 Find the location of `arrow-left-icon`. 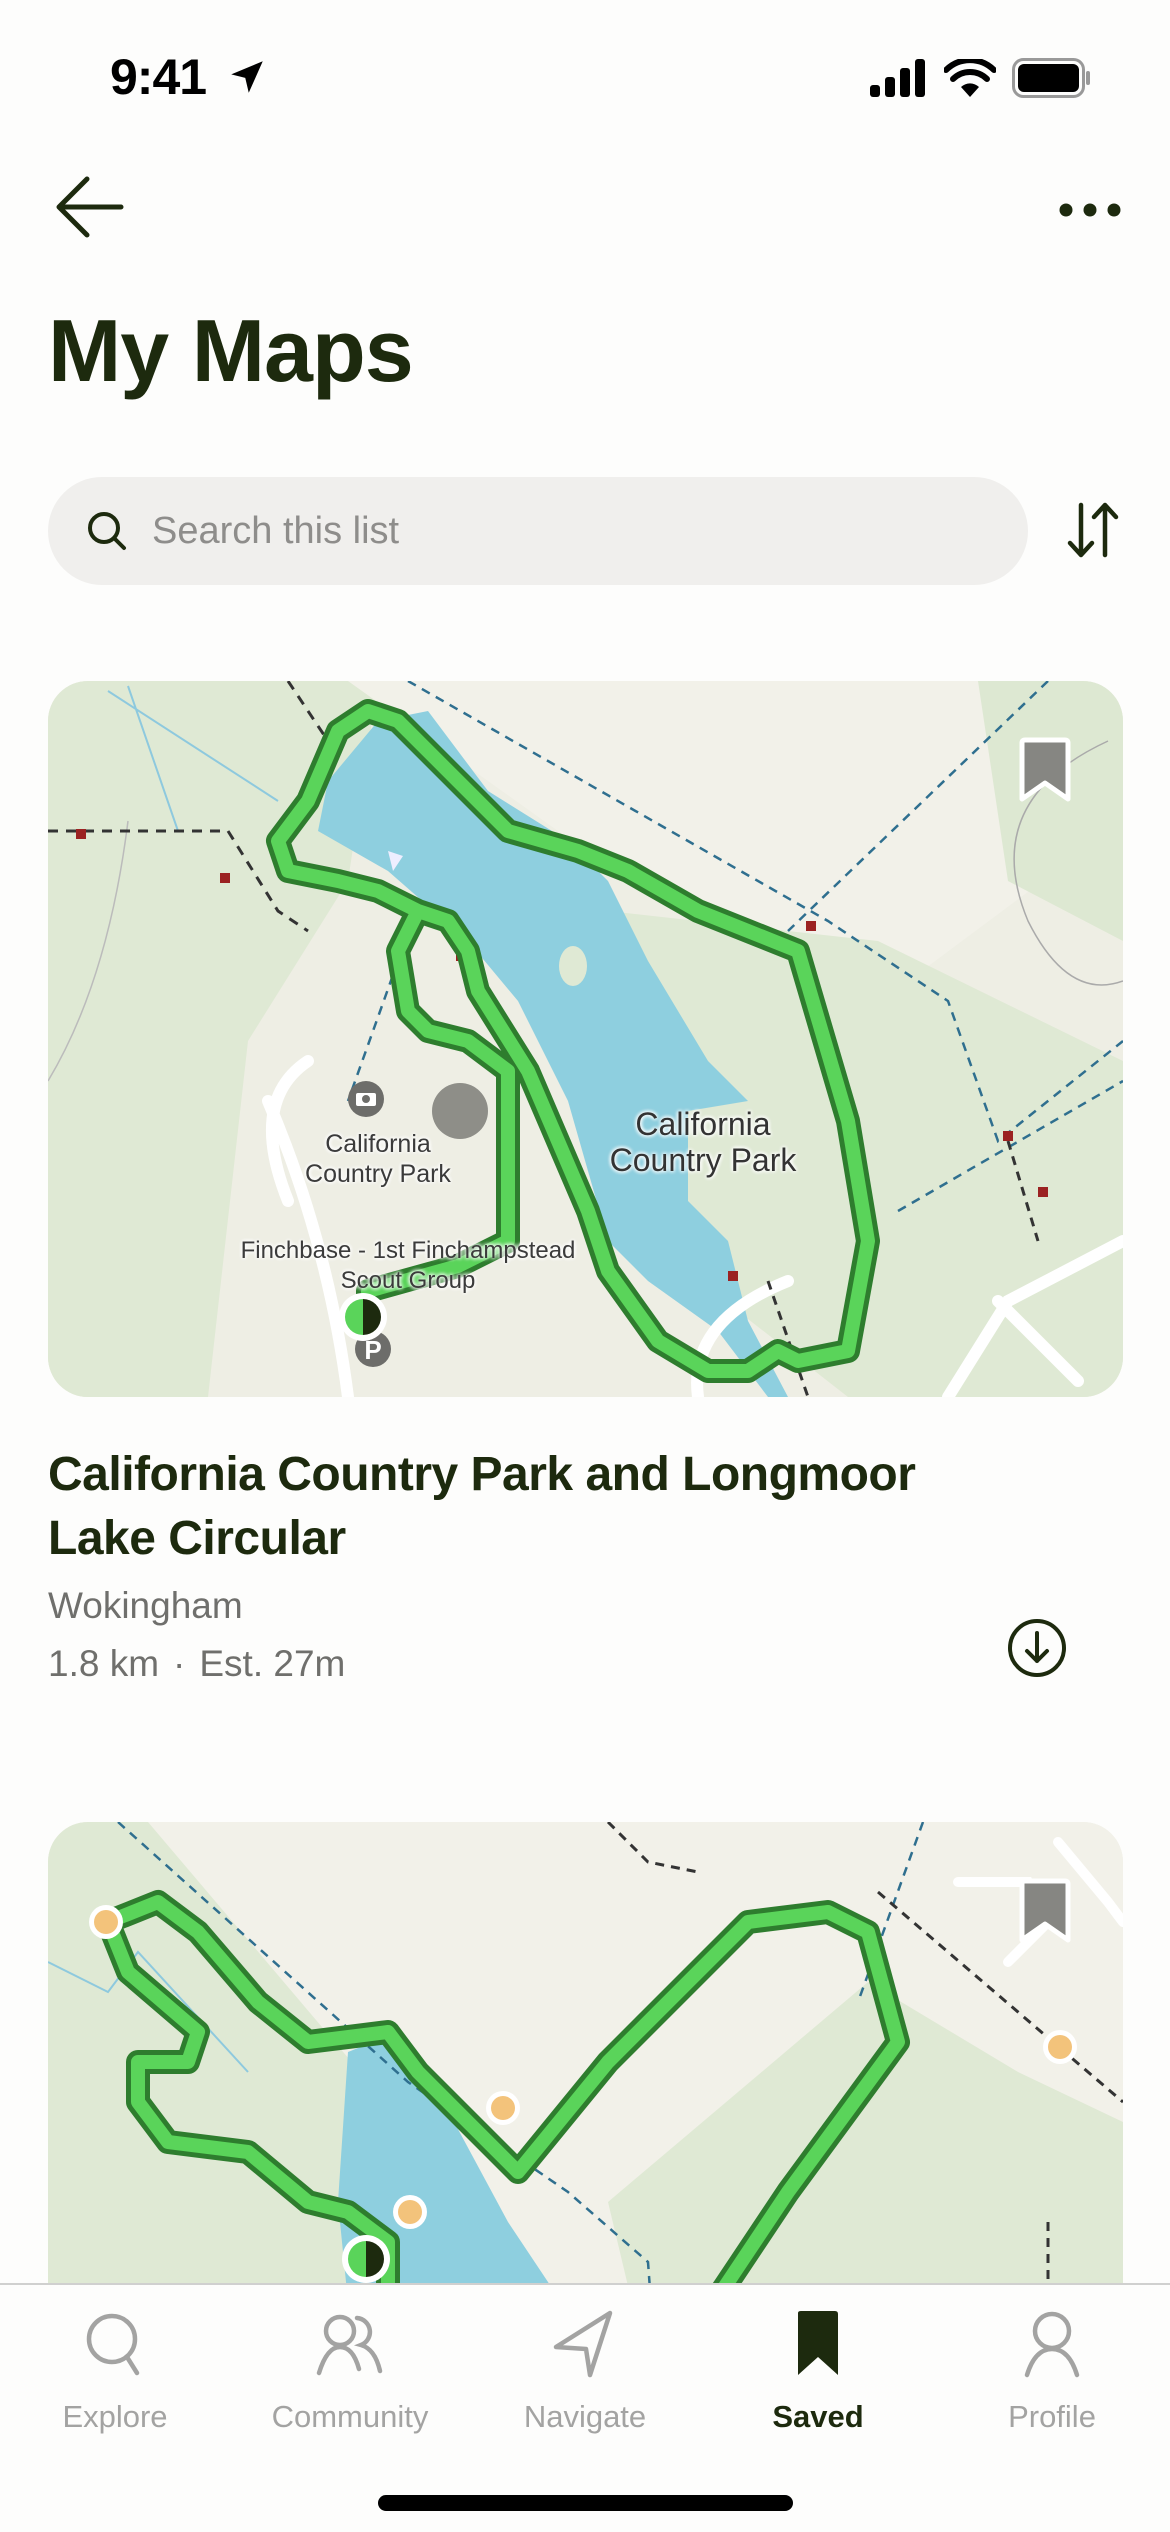

arrow-left-icon is located at coordinates (90, 207).